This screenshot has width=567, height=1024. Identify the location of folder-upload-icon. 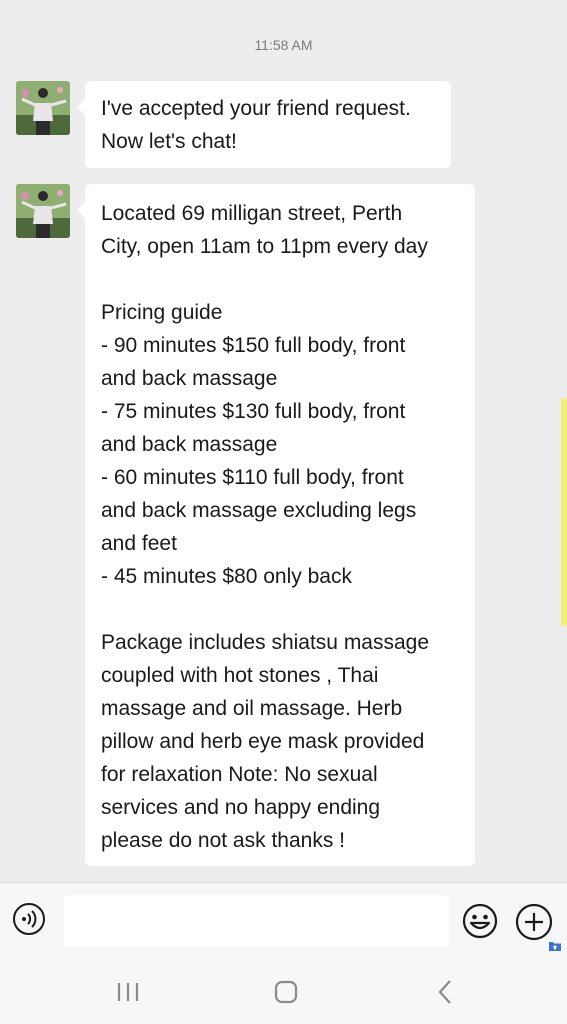
(555, 946).